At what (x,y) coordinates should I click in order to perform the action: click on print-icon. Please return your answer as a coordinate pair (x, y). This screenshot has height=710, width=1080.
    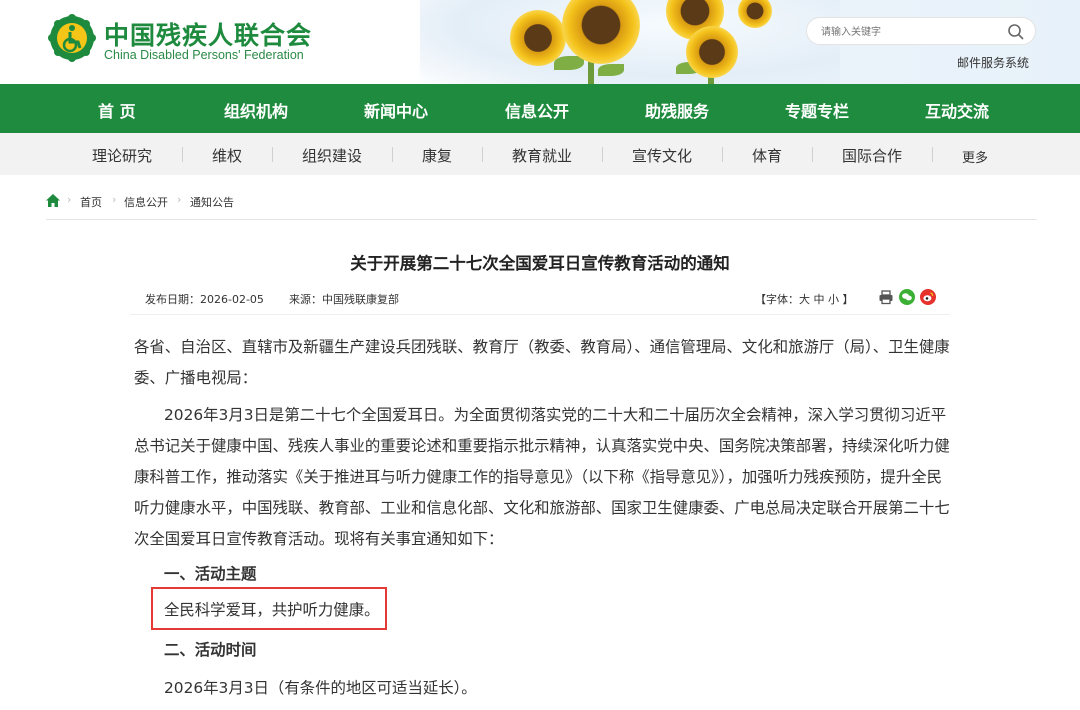
    Looking at the image, I should click on (886, 297).